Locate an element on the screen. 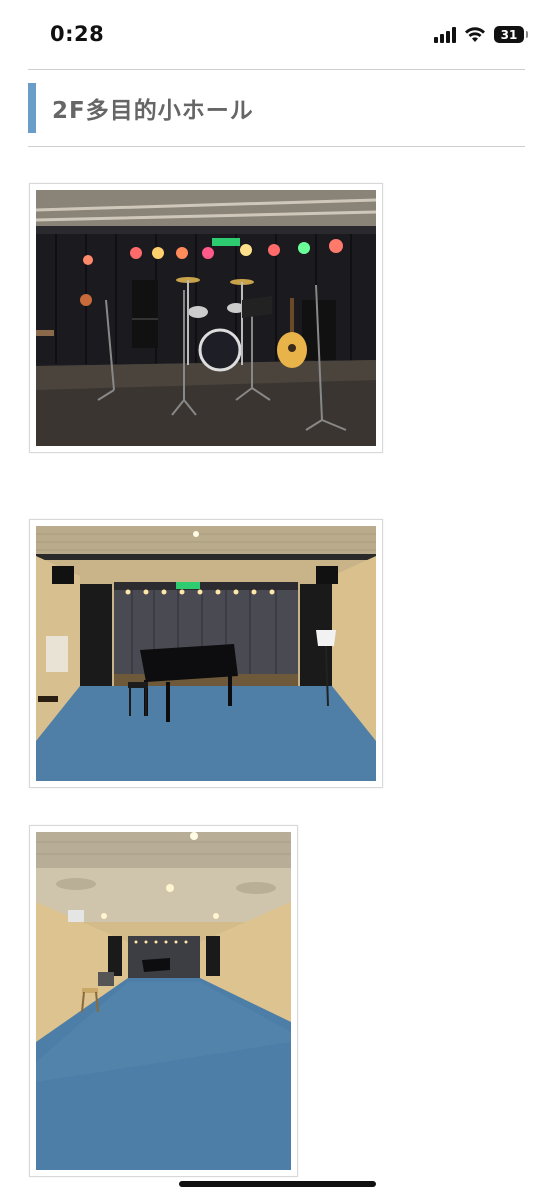 The height and width of the screenshot is (1200, 554). section-header: 2F多目的小ホール is located at coordinates (141, 108).